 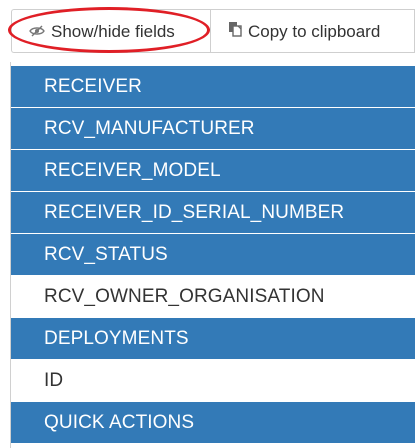 I want to click on column-toggle-label: RCV_OWNER_ORGANISATION, so click(x=184, y=296).